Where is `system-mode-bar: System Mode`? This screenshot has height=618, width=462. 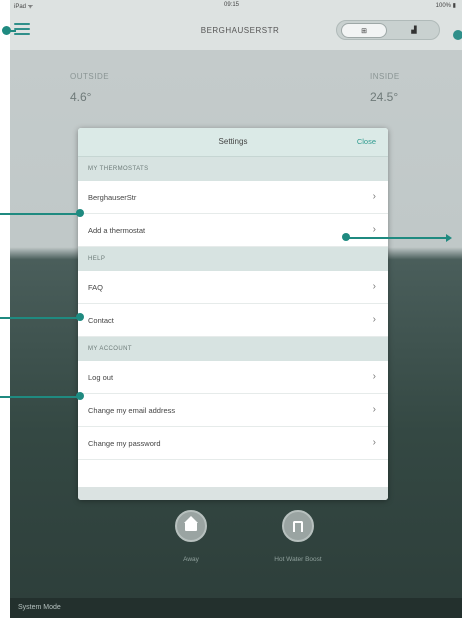
system-mode-bar: System Mode is located at coordinates (236, 608).